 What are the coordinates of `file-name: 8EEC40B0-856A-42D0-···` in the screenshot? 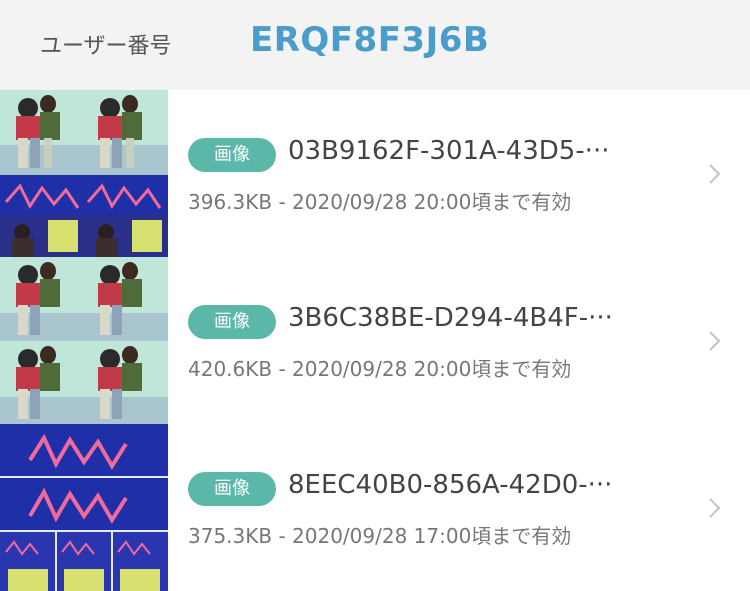 It's located at (450, 485).